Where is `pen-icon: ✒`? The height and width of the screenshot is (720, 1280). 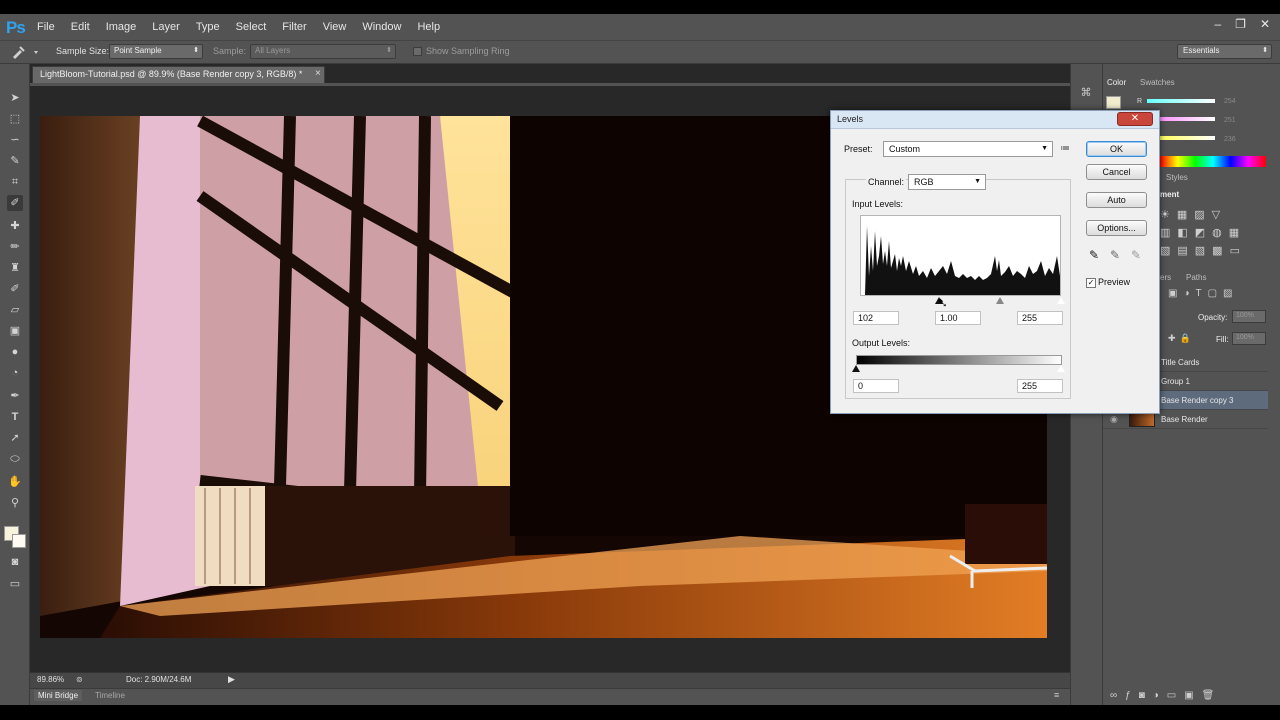
pen-icon: ✒ is located at coordinates (15, 396).